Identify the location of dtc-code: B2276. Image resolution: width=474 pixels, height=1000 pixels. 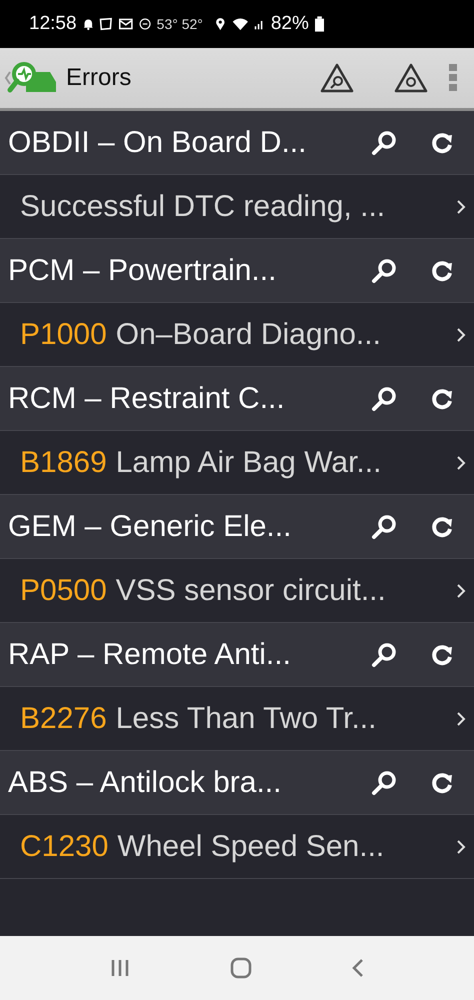
(63, 719).